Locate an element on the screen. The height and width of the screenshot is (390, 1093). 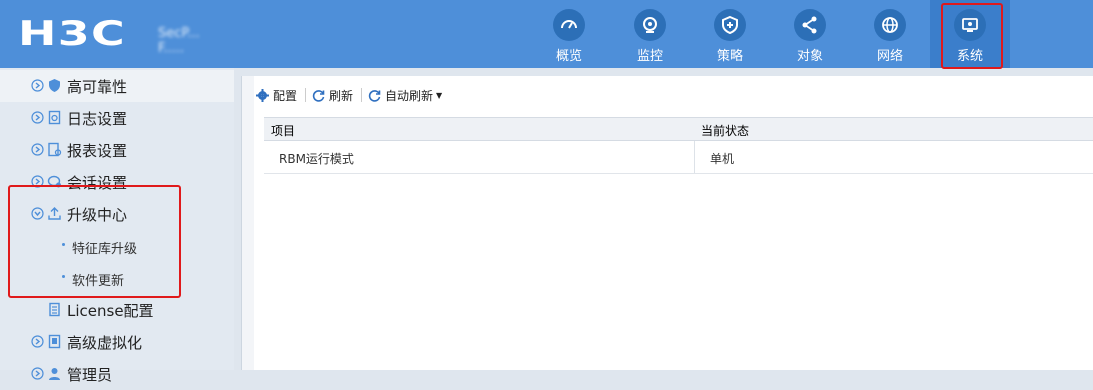
nav-object-label: 对象 is located at coordinates (809, 56).